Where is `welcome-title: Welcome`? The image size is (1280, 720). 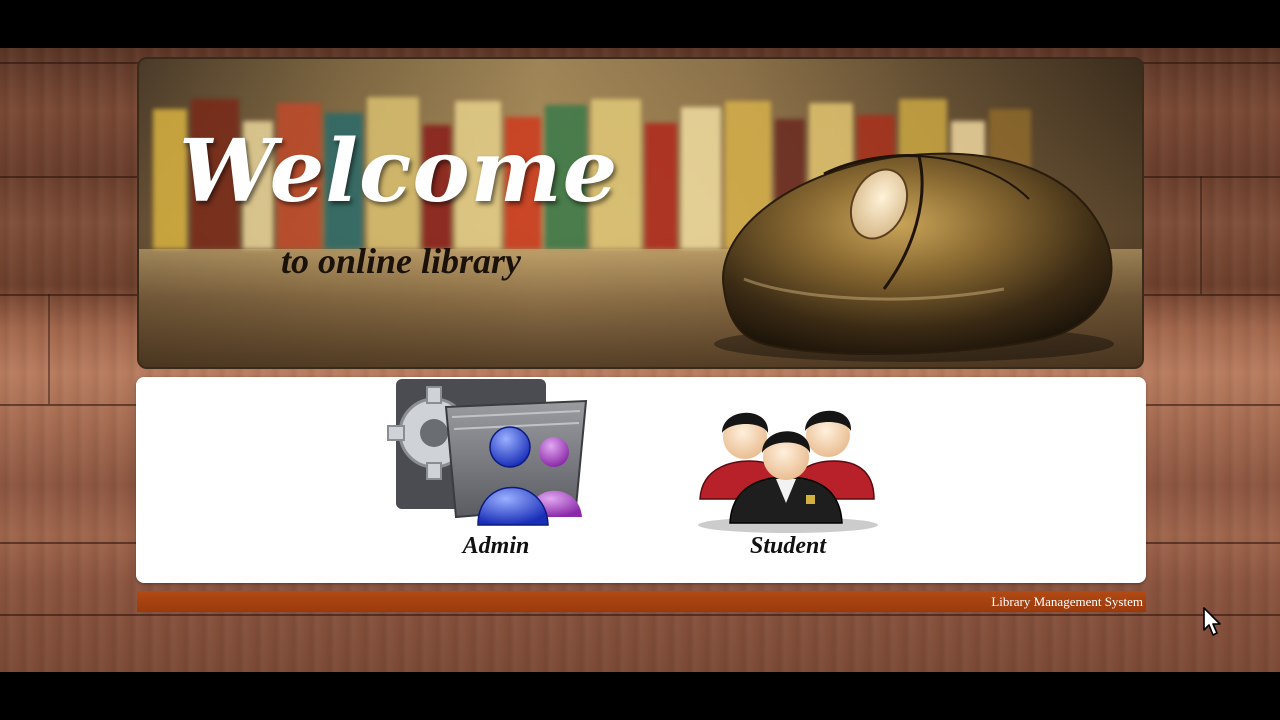
welcome-title: Welcome is located at coordinates (399, 171).